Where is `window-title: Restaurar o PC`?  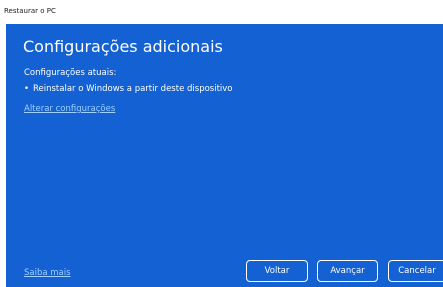 window-title: Restaurar o PC is located at coordinates (30, 11).